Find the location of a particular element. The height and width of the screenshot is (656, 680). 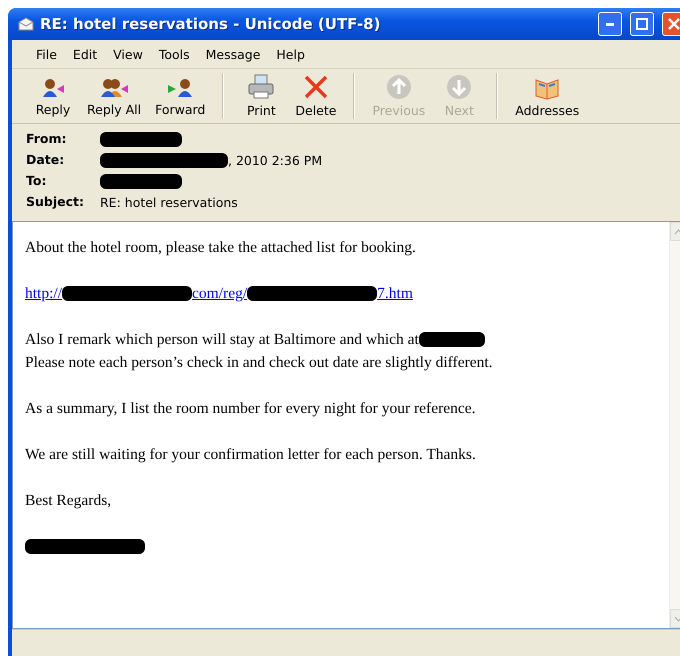

text: About the hotel room, please take the attached list for booking. is located at coordinates (220, 247).